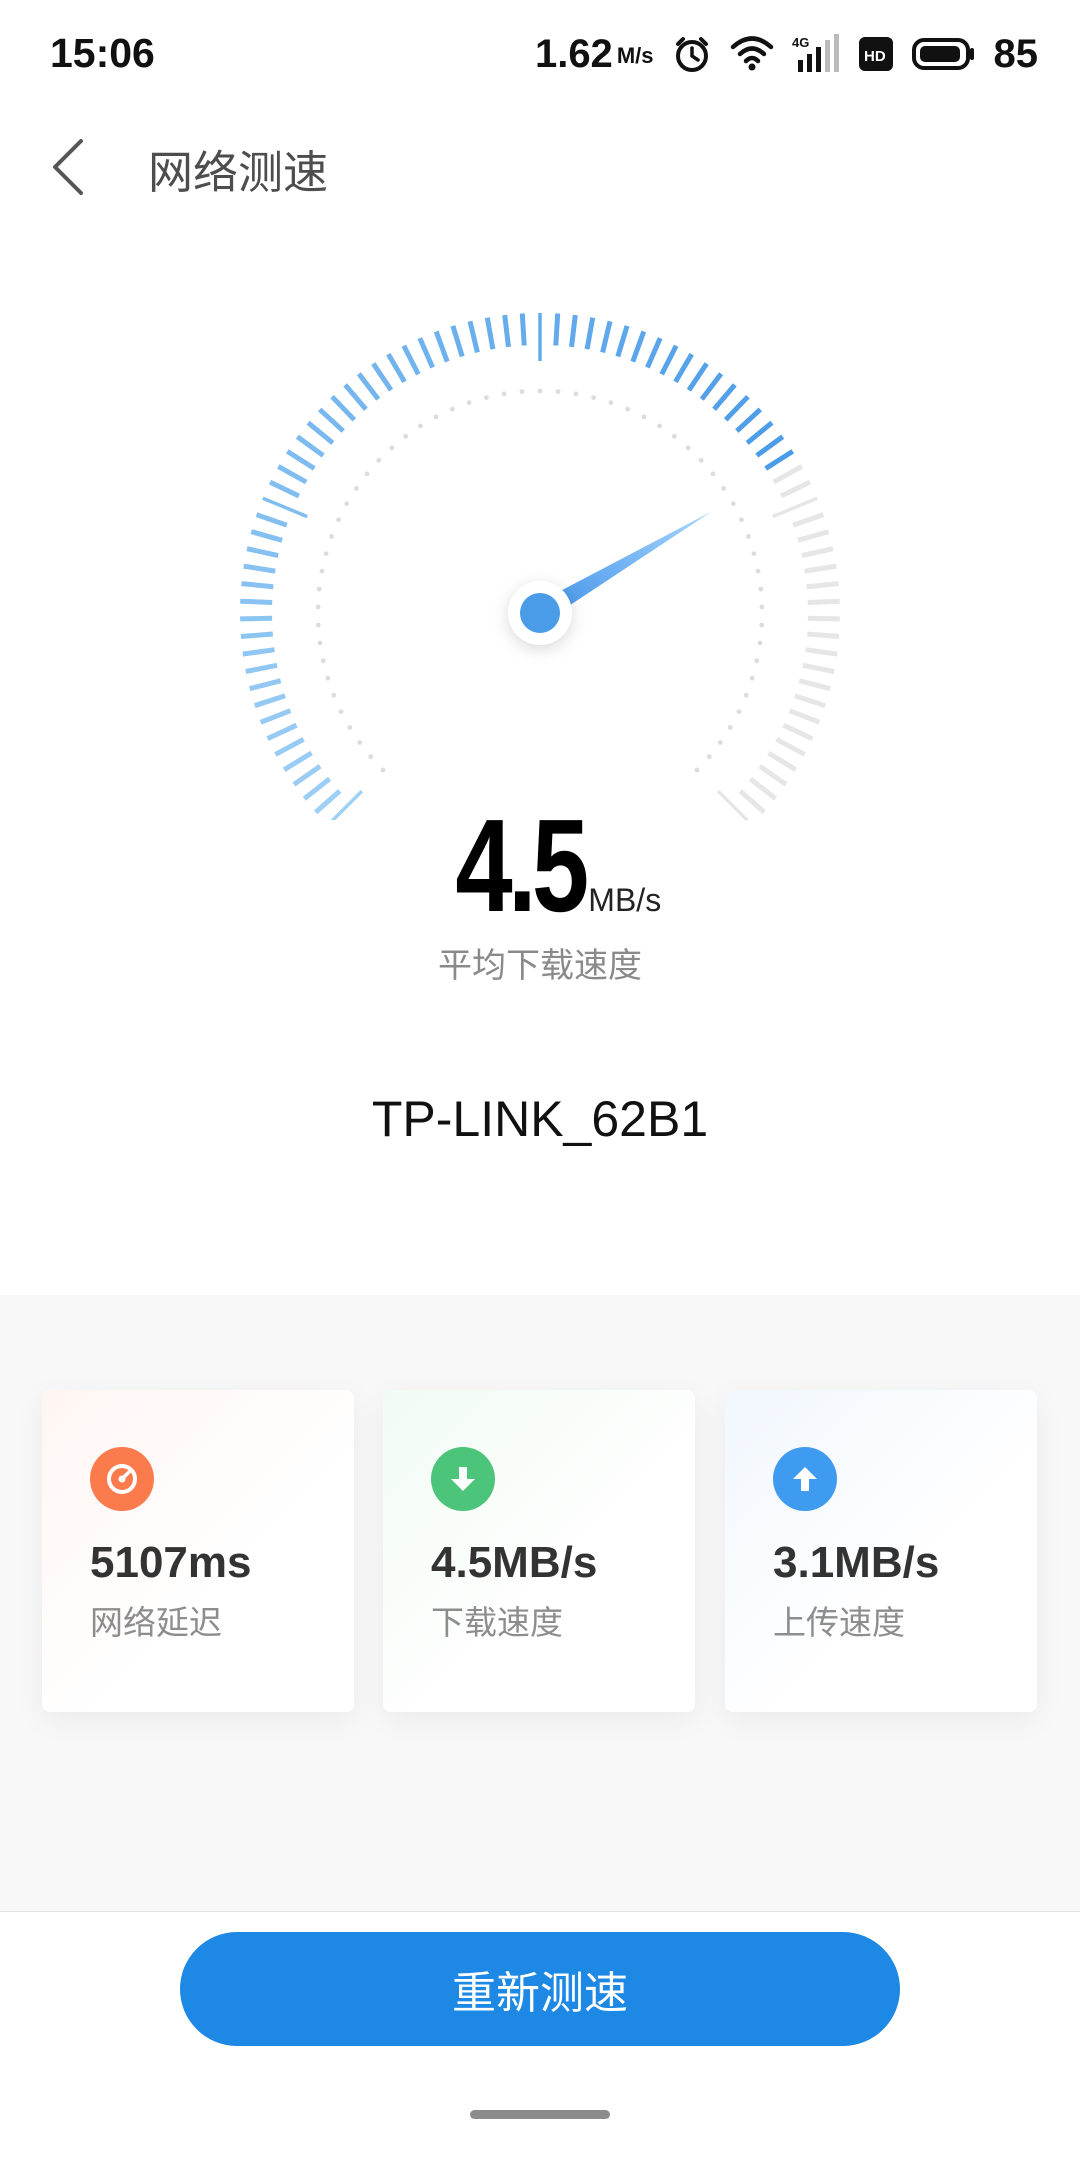 This screenshot has height=2161, width=1080. Describe the element at coordinates (839, 1622) in the screenshot. I see `upload-label: 上传速度` at that location.